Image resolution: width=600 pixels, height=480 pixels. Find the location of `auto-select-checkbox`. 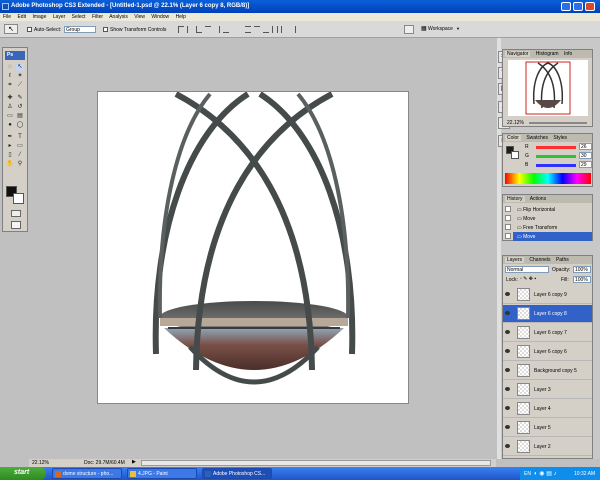

auto-select-checkbox is located at coordinates (29, 29).